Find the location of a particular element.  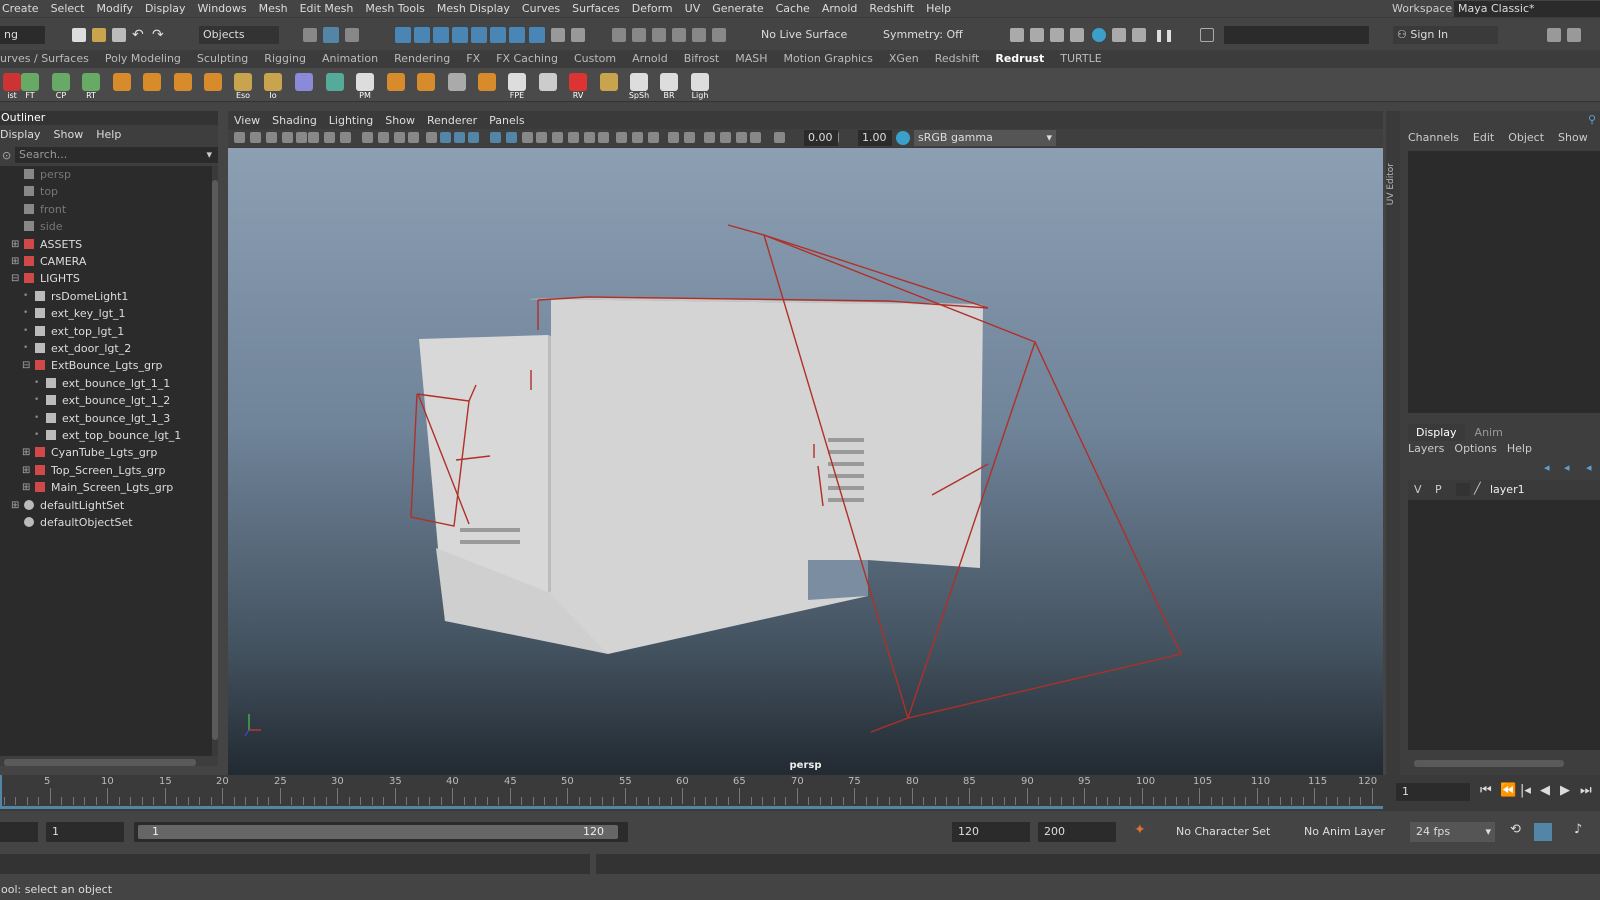

new-layer-icon: ◂ is located at coordinates (1589, 467).